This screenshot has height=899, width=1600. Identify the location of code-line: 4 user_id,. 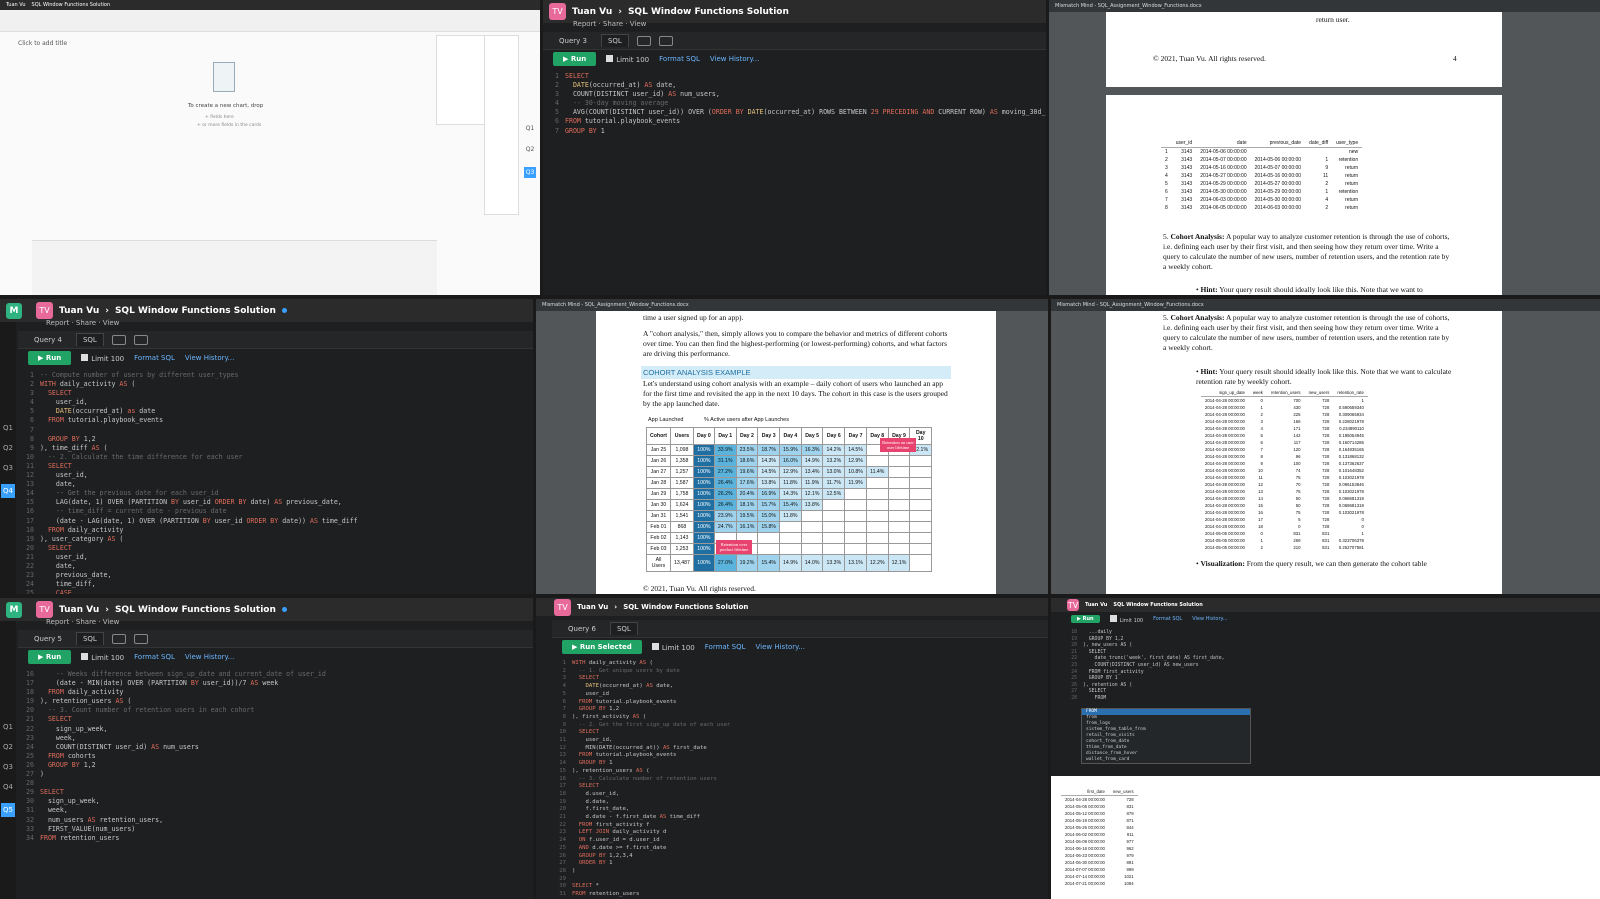
(275, 402).